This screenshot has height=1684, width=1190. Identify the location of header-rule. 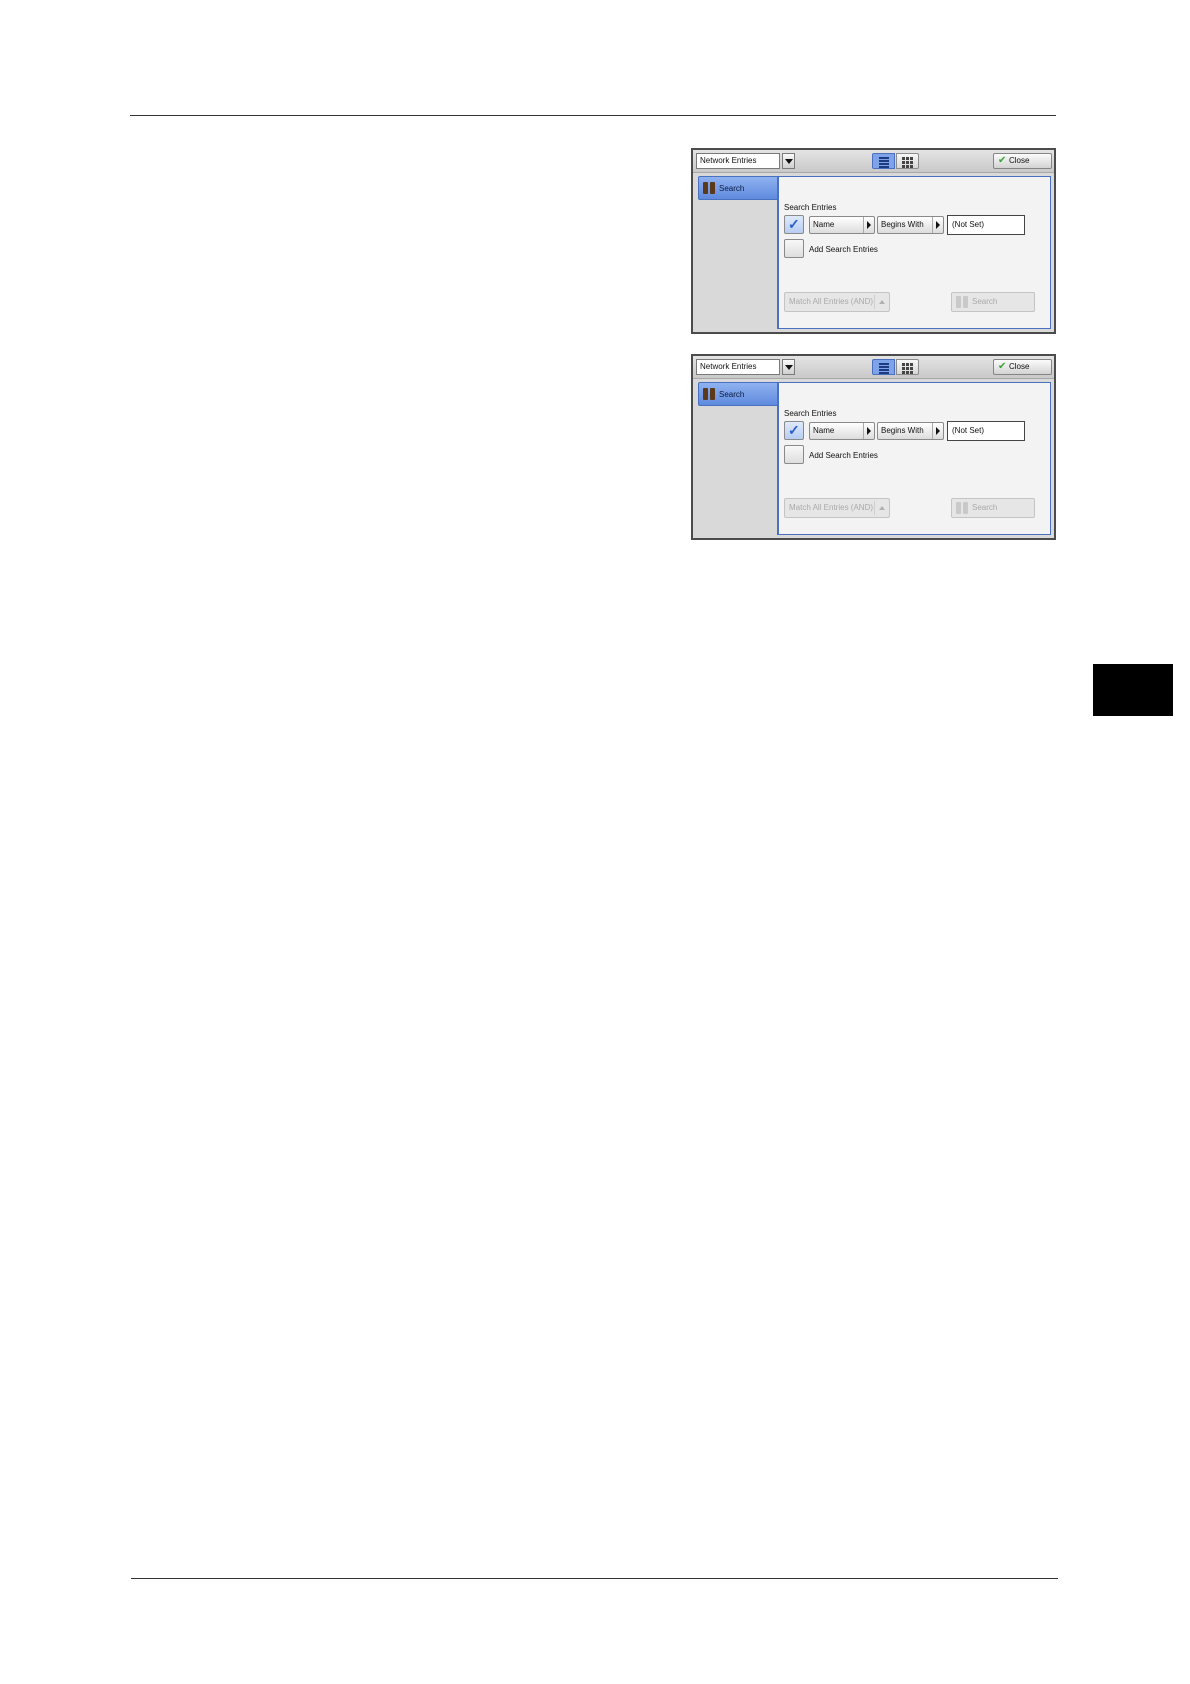
(593, 115).